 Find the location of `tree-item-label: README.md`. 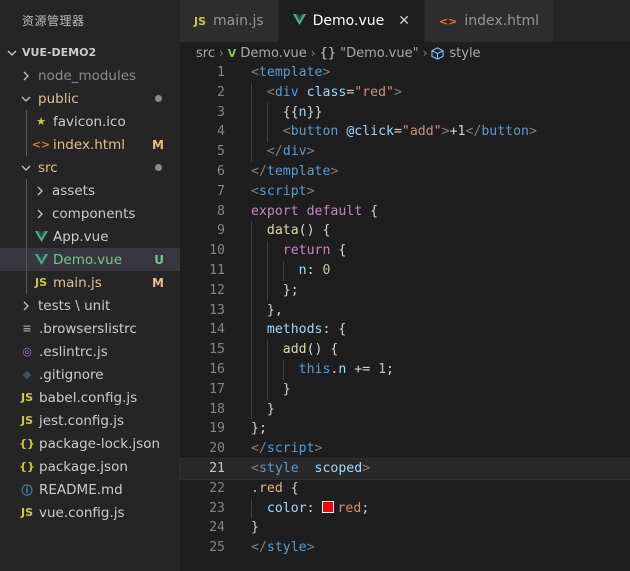

tree-item-label: README.md is located at coordinates (81, 489).